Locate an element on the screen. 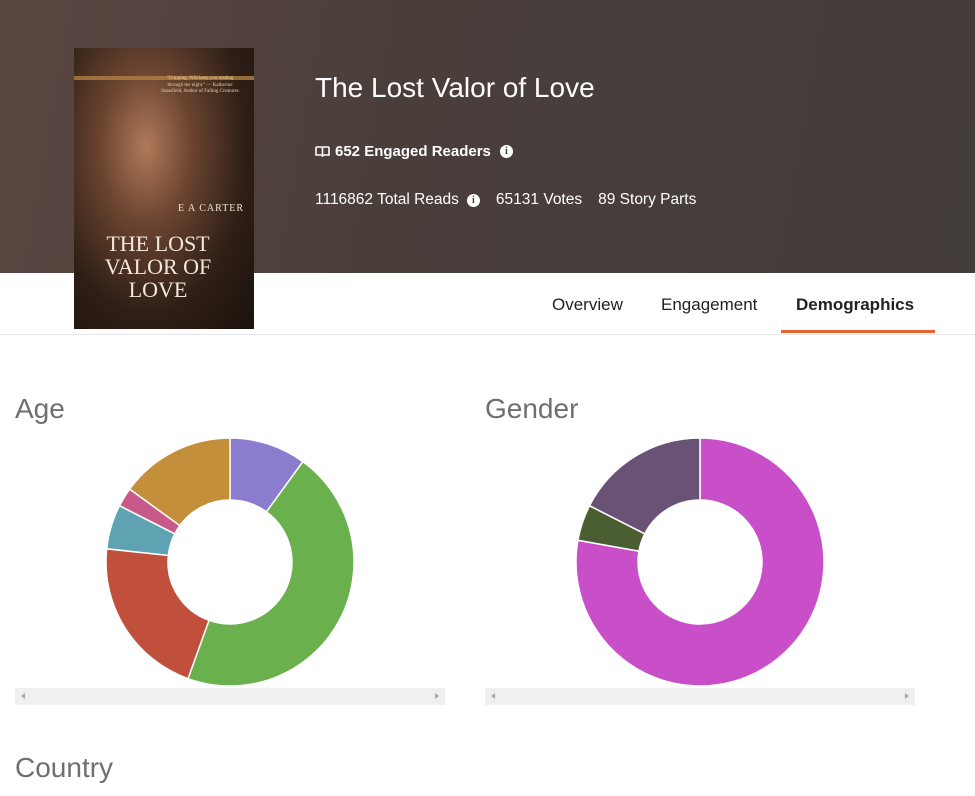 This screenshot has height=796, width=975. age-donut-chart is located at coordinates (230, 562).